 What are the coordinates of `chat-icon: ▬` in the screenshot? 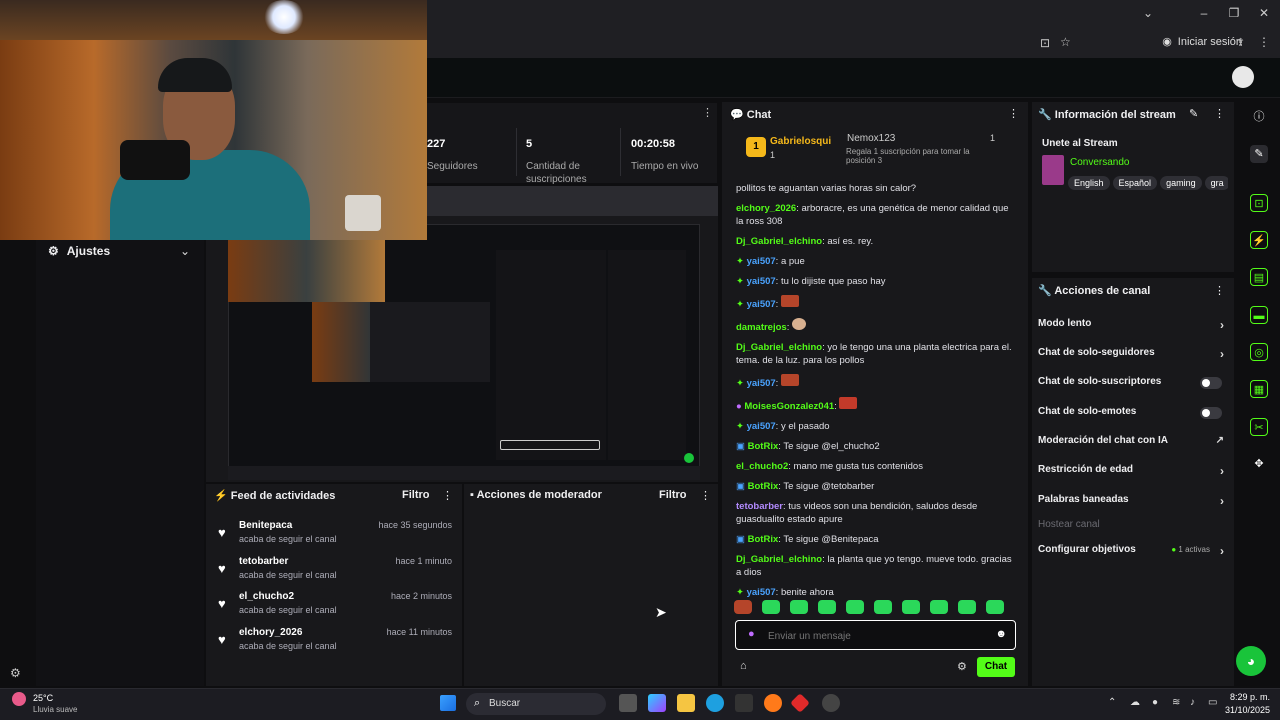 It's located at (1259, 315).